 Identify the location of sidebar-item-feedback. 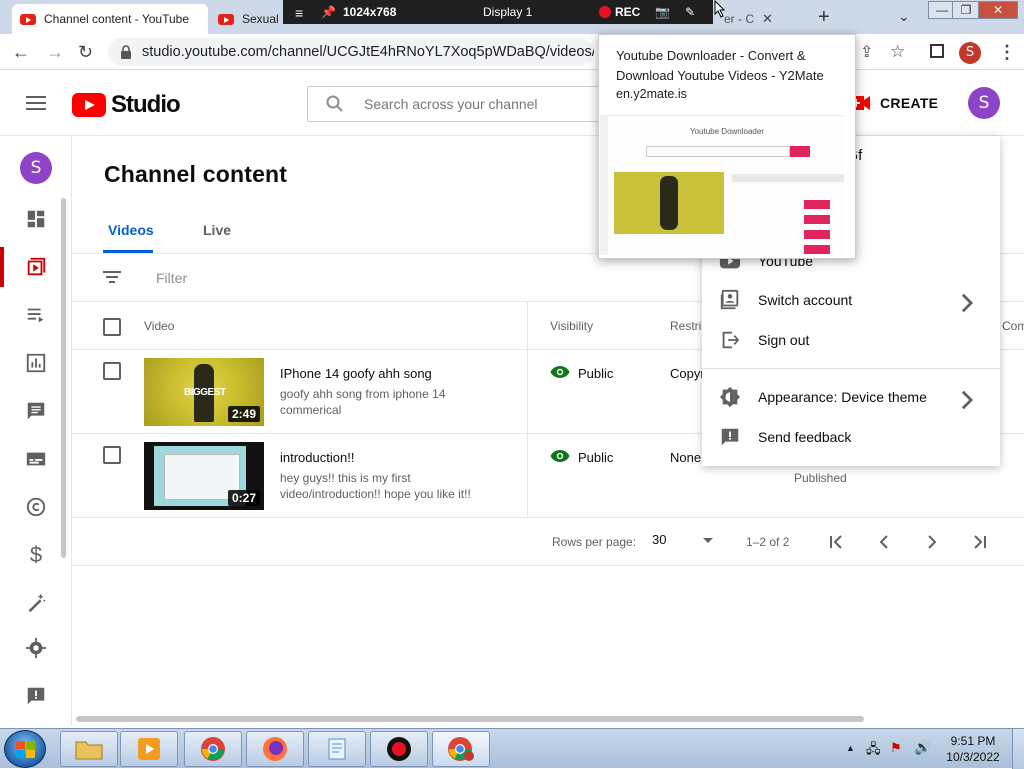
(36, 696).